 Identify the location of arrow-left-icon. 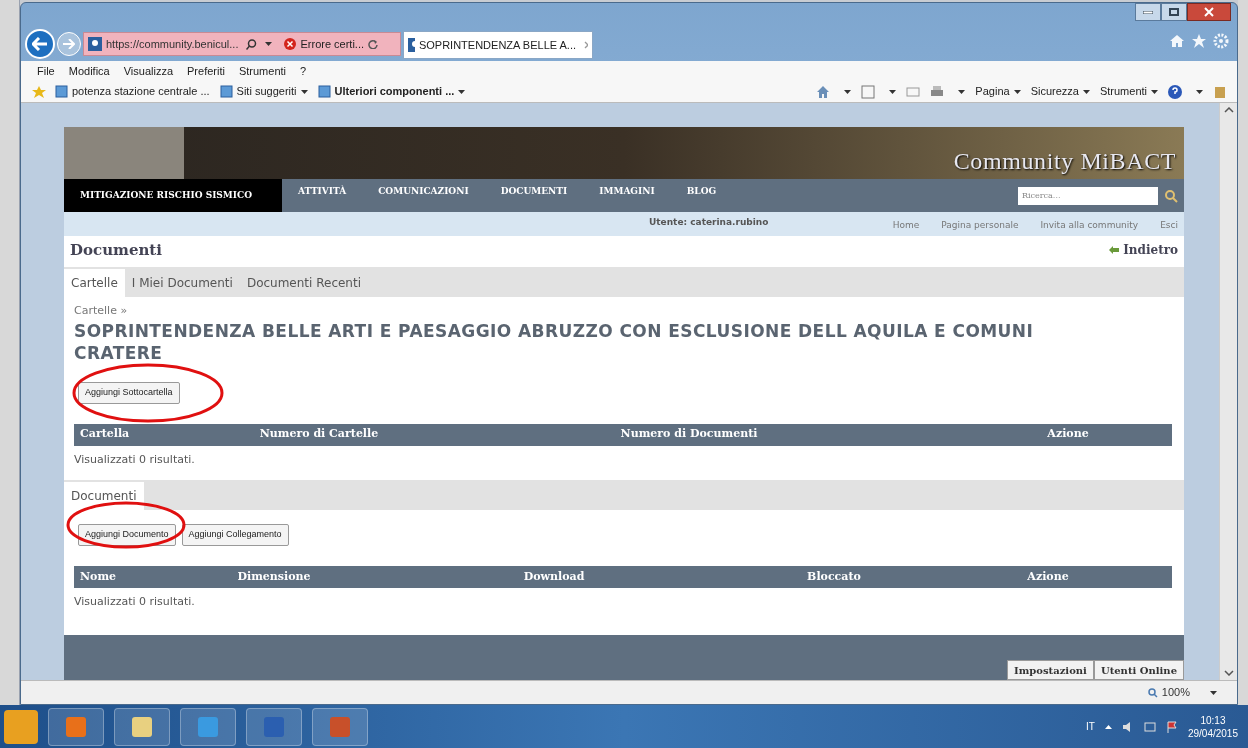
(1114, 250).